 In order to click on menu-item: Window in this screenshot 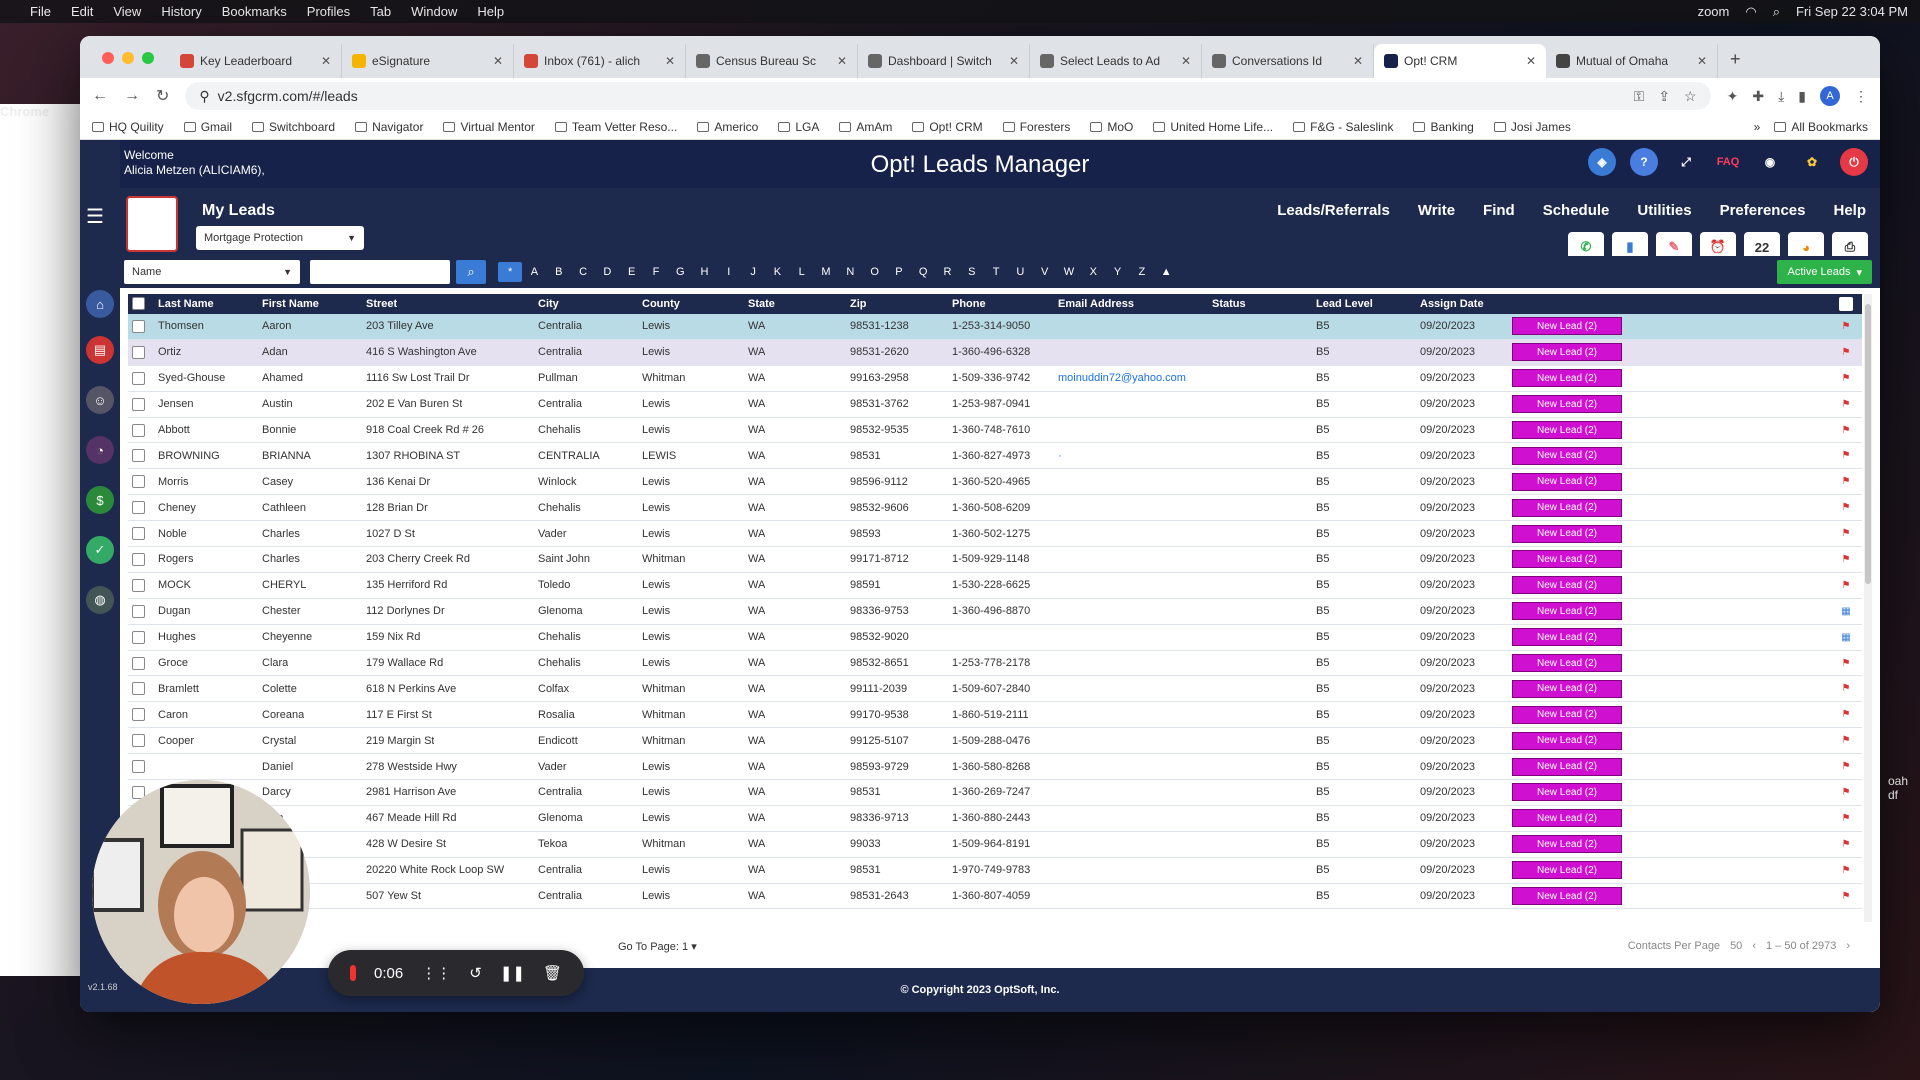, I will do `click(434, 11)`.